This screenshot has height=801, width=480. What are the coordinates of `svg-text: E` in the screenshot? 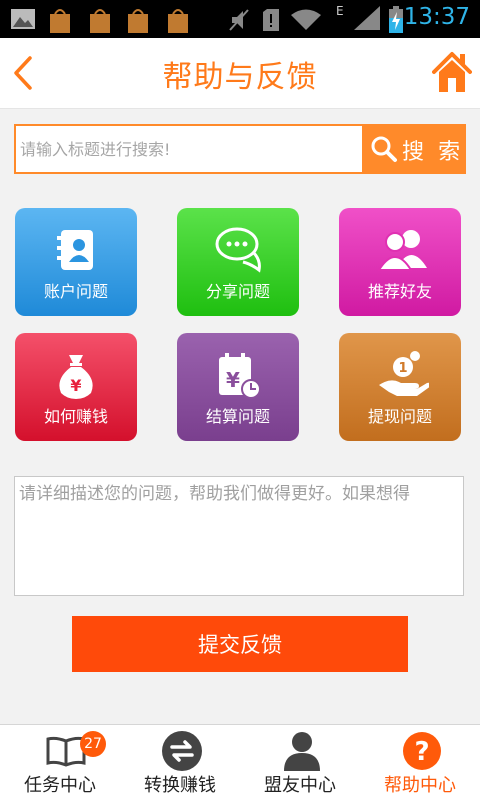 It's located at (340, 11).